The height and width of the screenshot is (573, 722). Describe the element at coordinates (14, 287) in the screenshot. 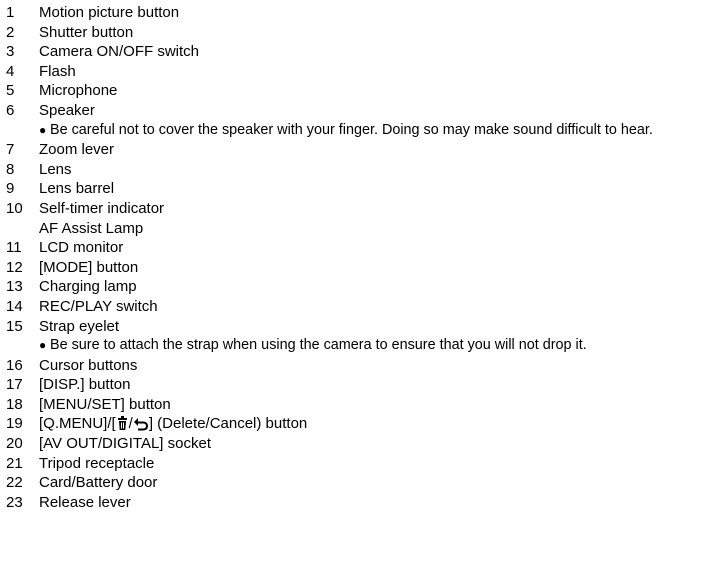

I see `item-number: 13` at that location.